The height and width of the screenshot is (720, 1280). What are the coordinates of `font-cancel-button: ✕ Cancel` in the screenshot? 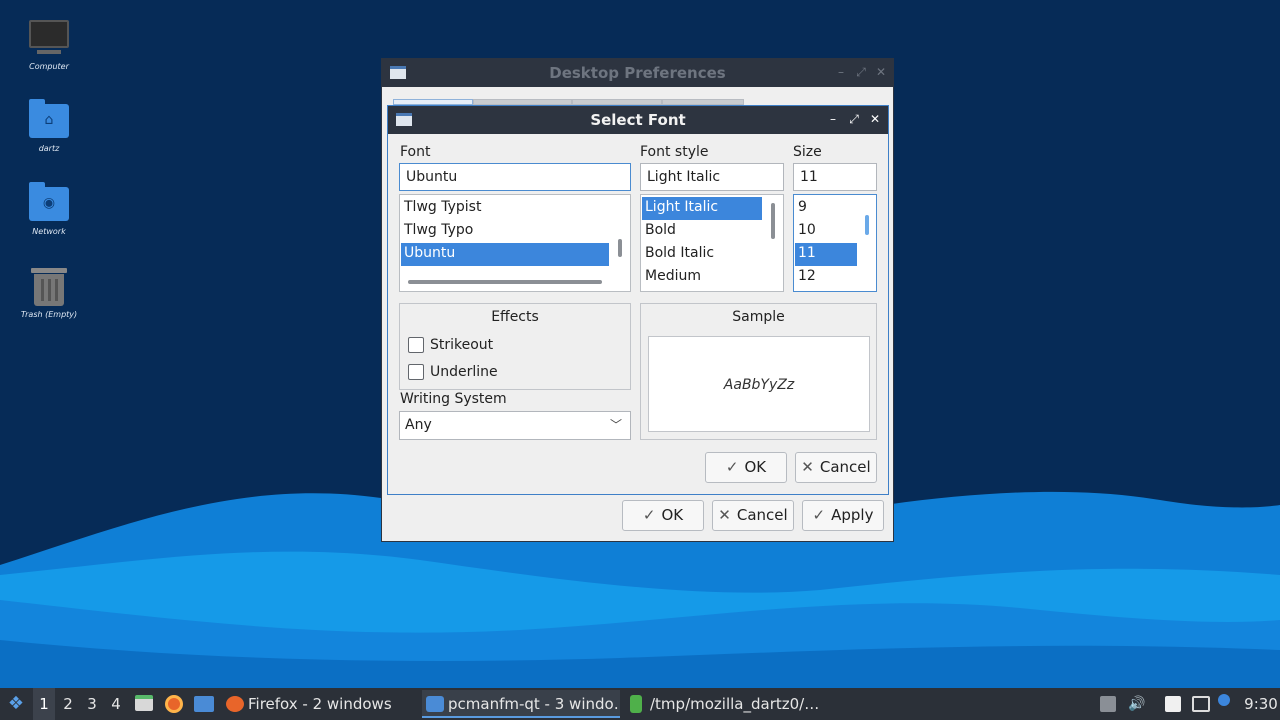 It's located at (836, 467).